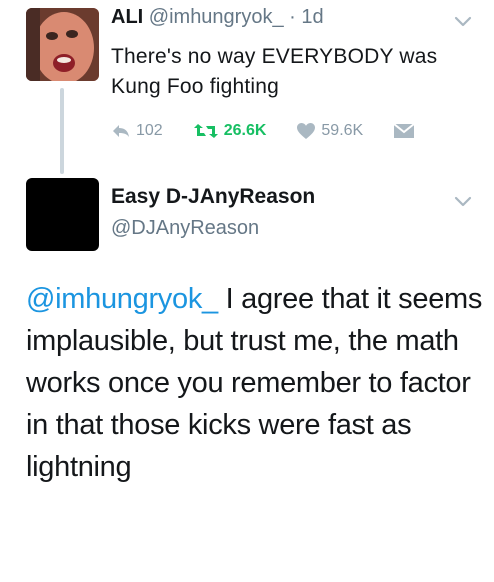 This screenshot has height=582, width=494. Describe the element at coordinates (280, 131) in the screenshot. I see `tweet-actions: 102 26.6K 59.6K` at that location.